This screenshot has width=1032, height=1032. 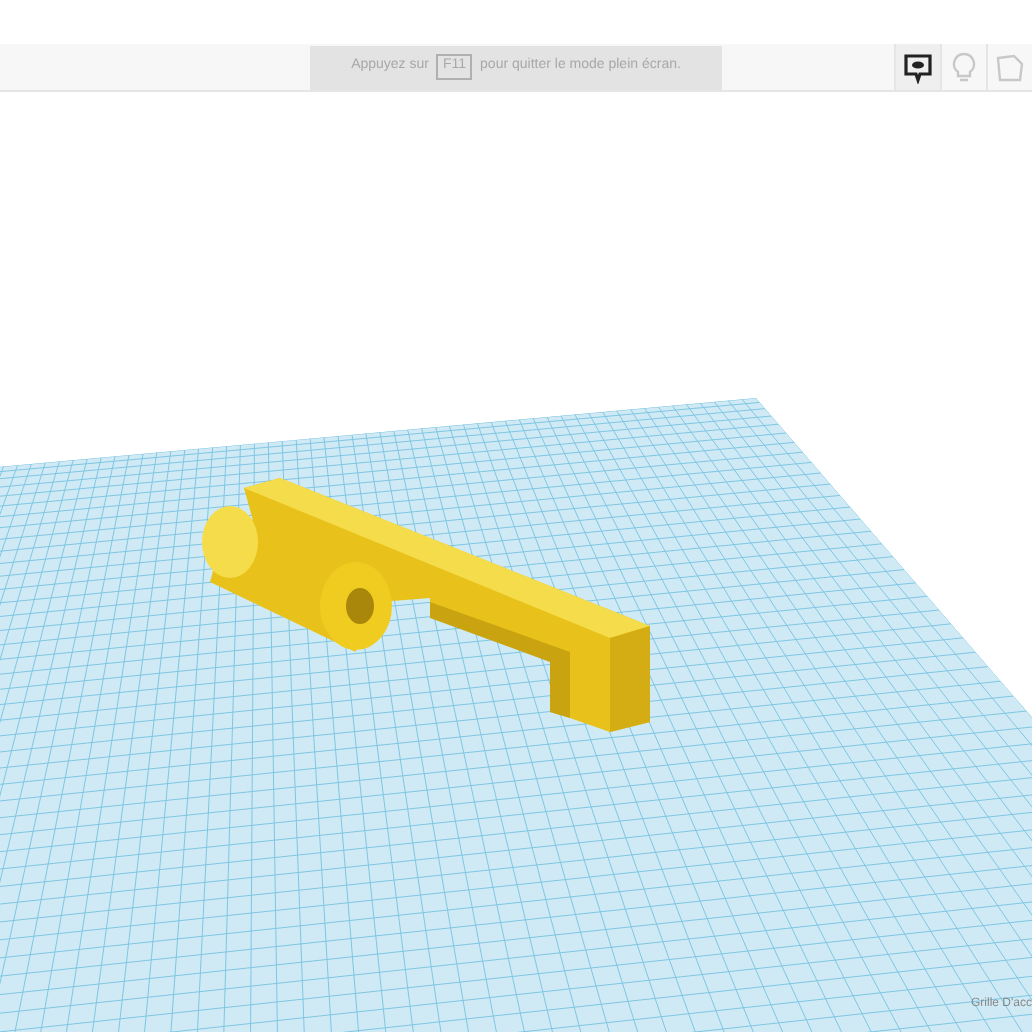 What do you see at coordinates (964, 67) in the screenshot?
I see `lightbulb-icon` at bounding box center [964, 67].